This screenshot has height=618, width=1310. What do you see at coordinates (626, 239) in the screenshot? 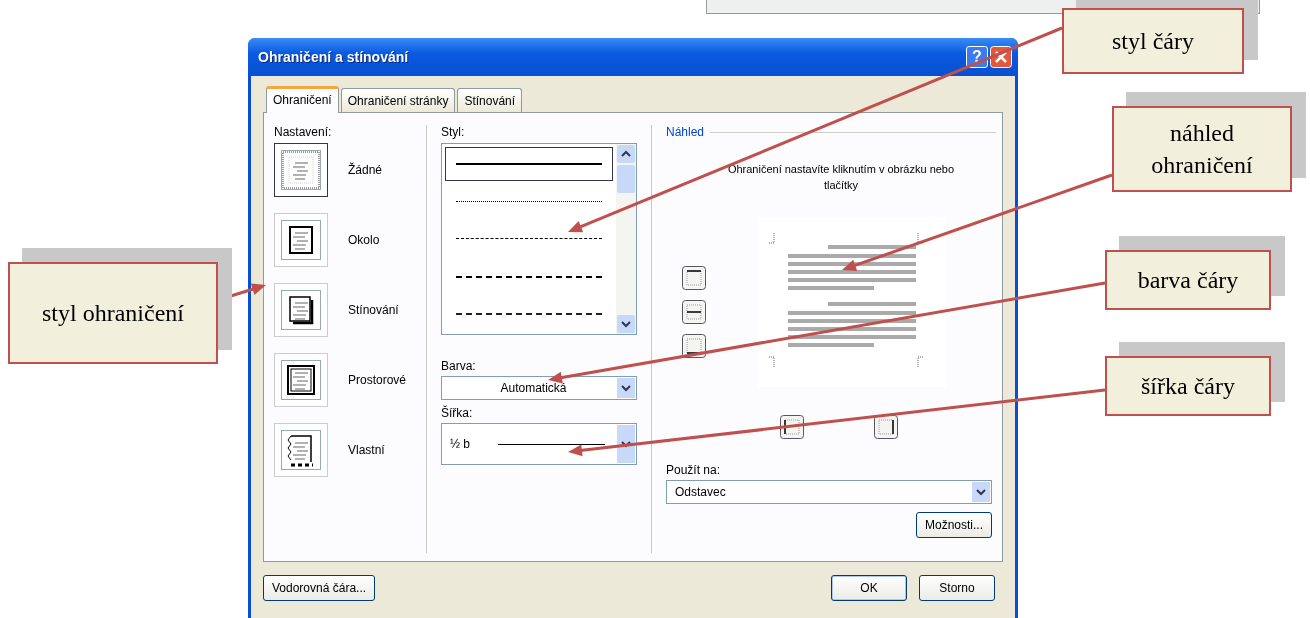
I see `scrollbar` at bounding box center [626, 239].